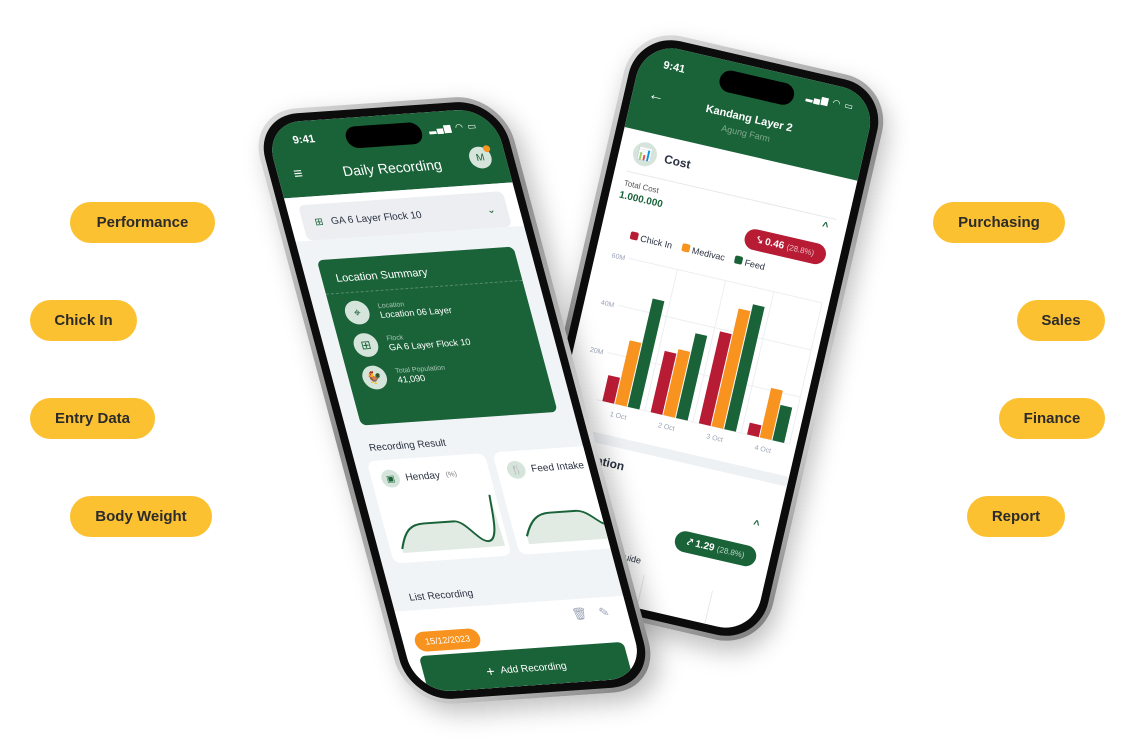 The image size is (1136, 740). I want to click on feature-body-weight: Body Weight, so click(141, 516).